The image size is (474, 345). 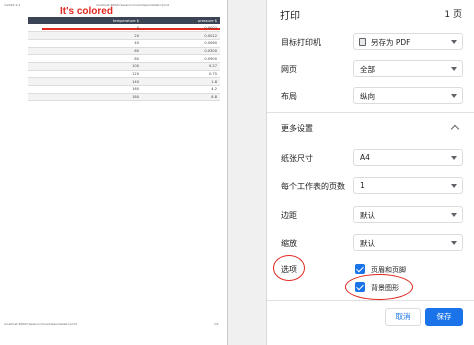 I want to click on table-row: 140 1.8, so click(x=124, y=81).